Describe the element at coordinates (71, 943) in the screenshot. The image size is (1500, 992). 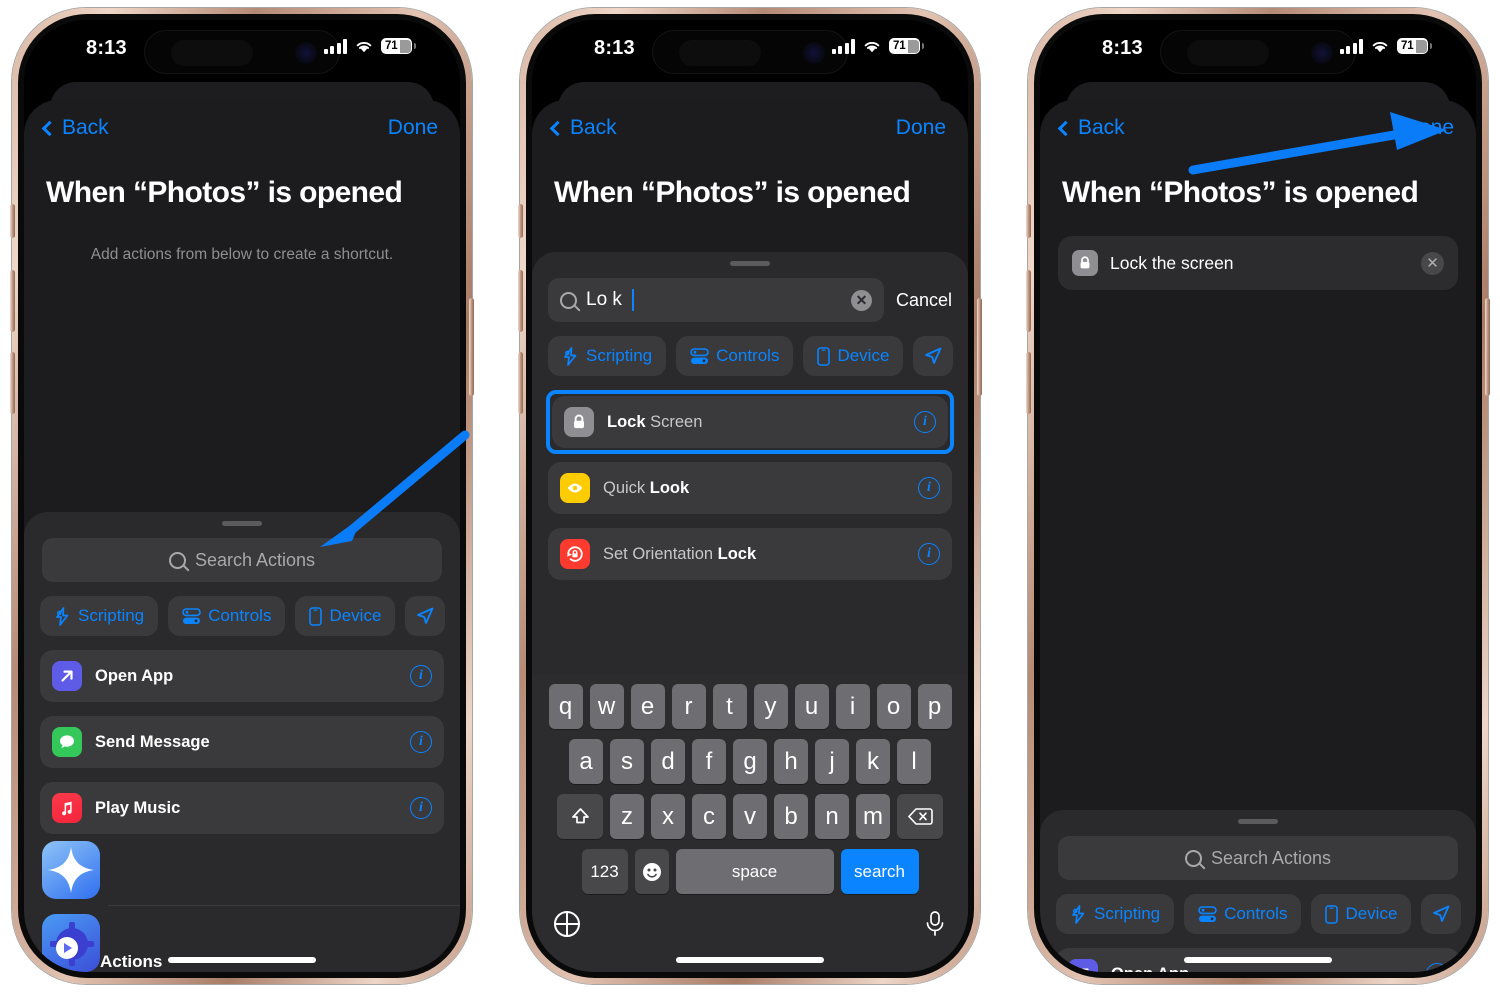
I see `automation-gear-play-icon` at that location.